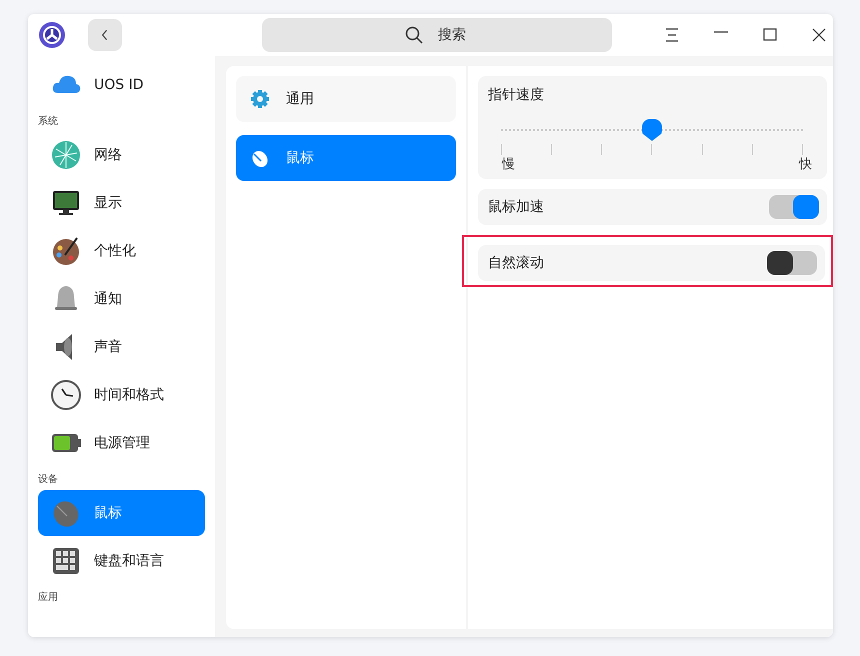 The height and width of the screenshot is (656, 860). Describe the element at coordinates (121, 203) in the screenshot. I see `sidebar-item: 显示` at that location.